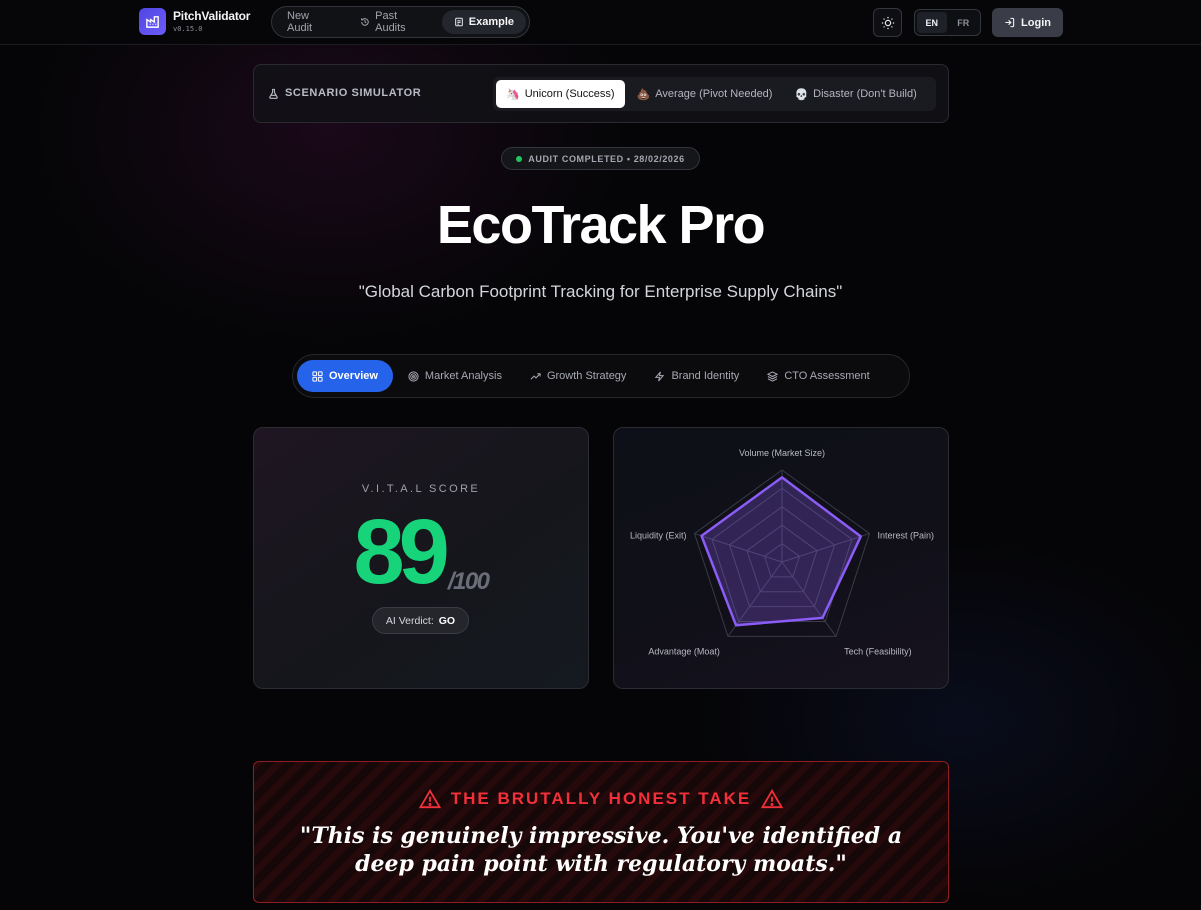 The image size is (1201, 910). I want to click on tab-cto-assessment: CTO Assessment, so click(818, 376).